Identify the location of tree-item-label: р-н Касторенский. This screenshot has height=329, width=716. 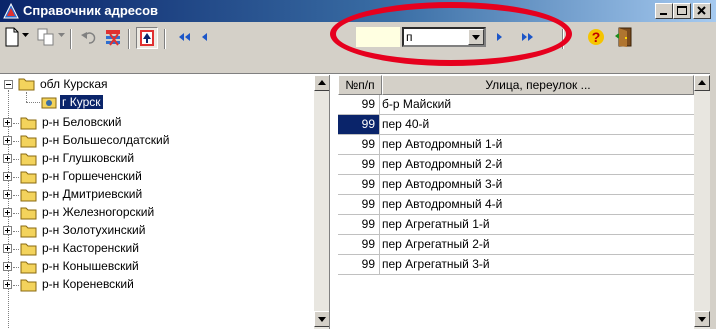
(90, 248).